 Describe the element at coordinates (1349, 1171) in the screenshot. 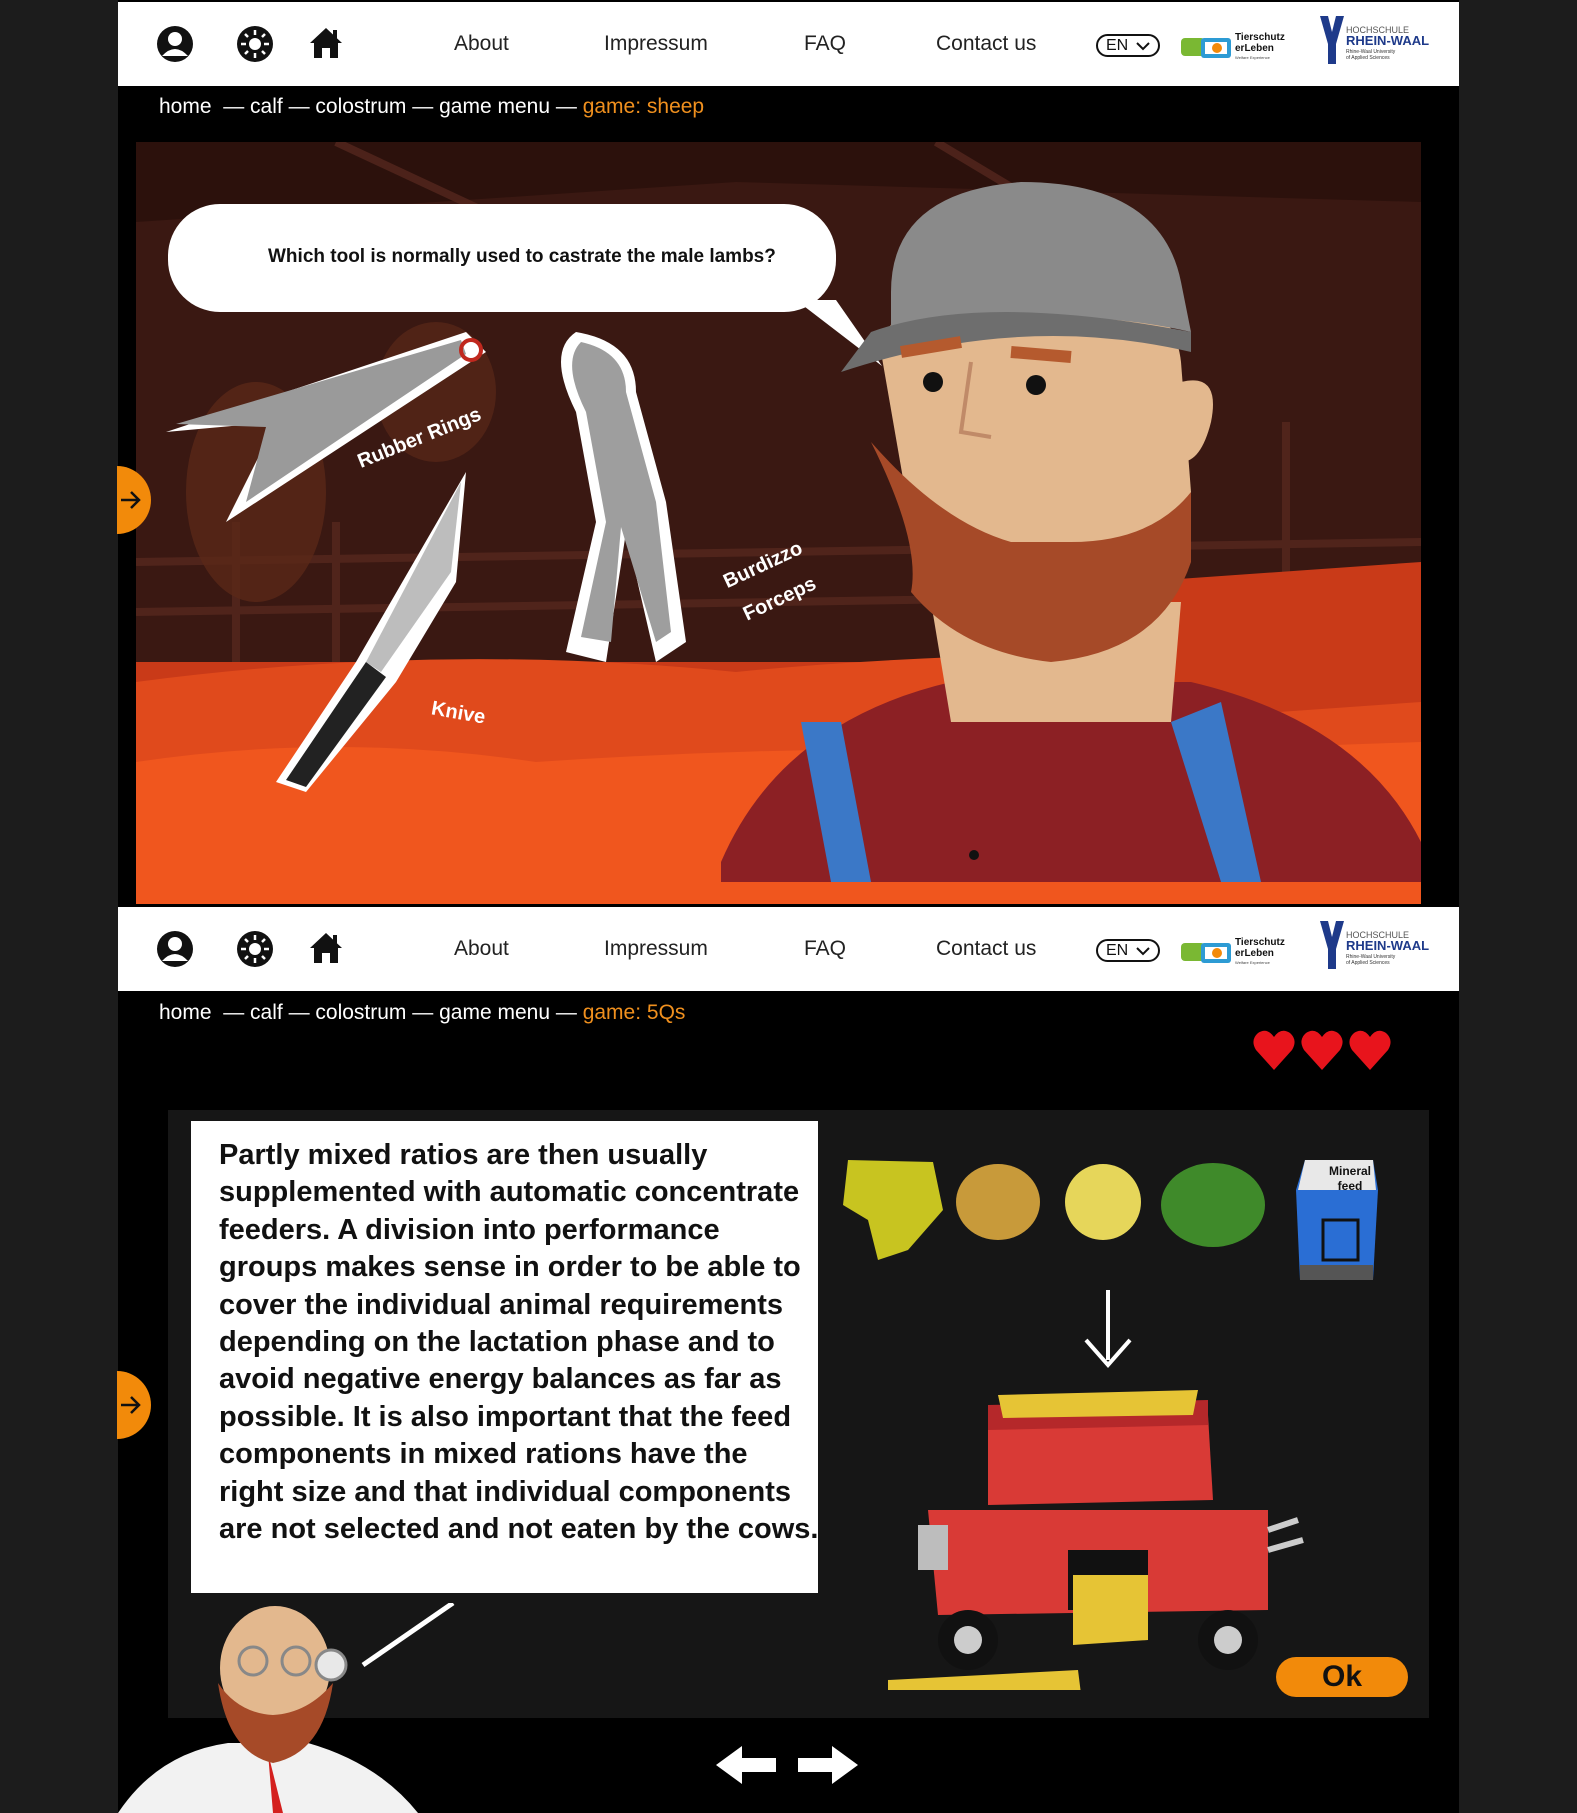

I see `mineral-feed-line1: Mineral` at that location.